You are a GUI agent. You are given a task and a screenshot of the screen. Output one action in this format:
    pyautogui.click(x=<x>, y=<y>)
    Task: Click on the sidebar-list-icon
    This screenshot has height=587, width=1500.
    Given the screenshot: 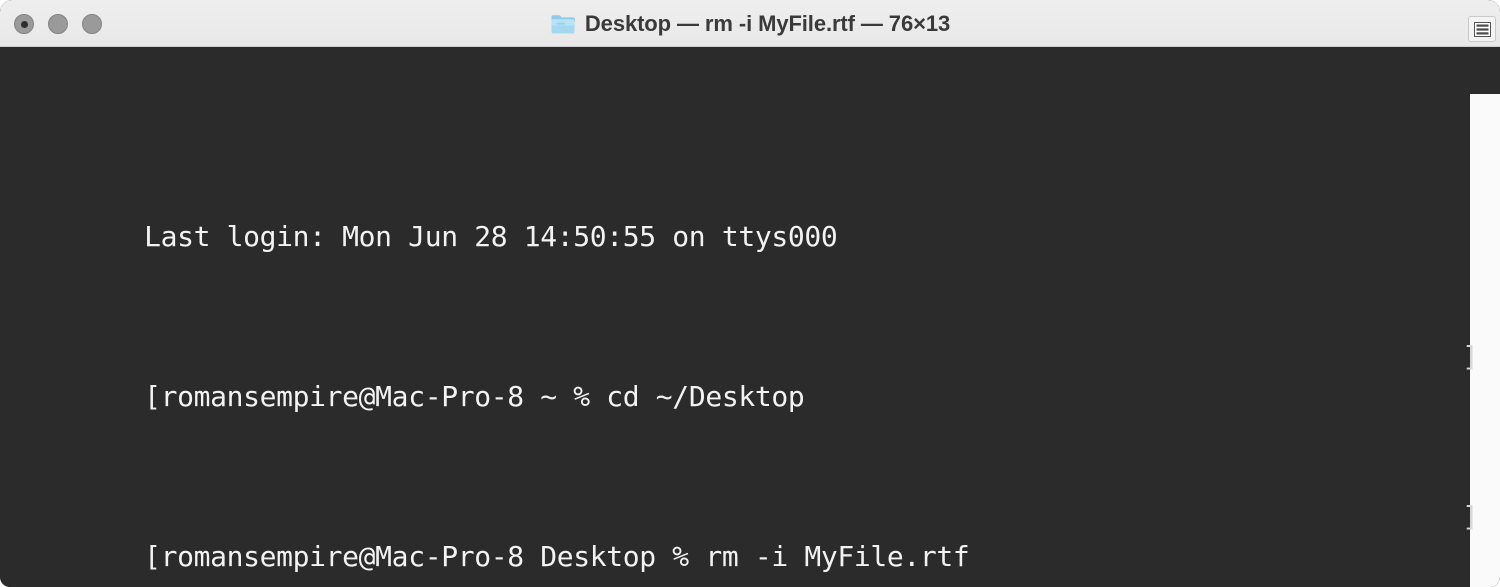 What is the action you would take?
    pyautogui.click(x=1482, y=29)
    